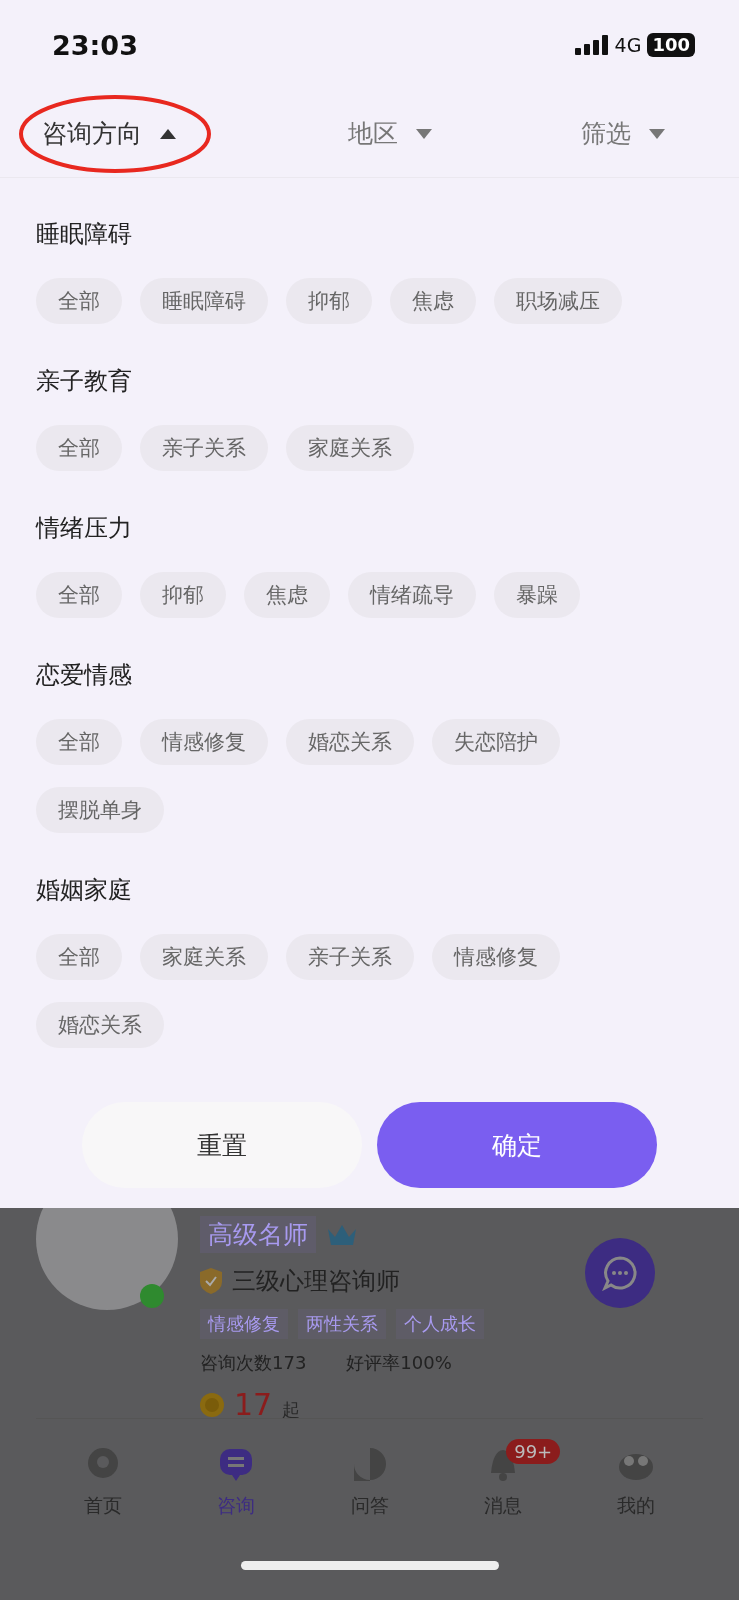 Image resolution: width=739 pixels, height=1600 pixels. Describe the element at coordinates (211, 1281) in the screenshot. I see `shield-icon` at that location.